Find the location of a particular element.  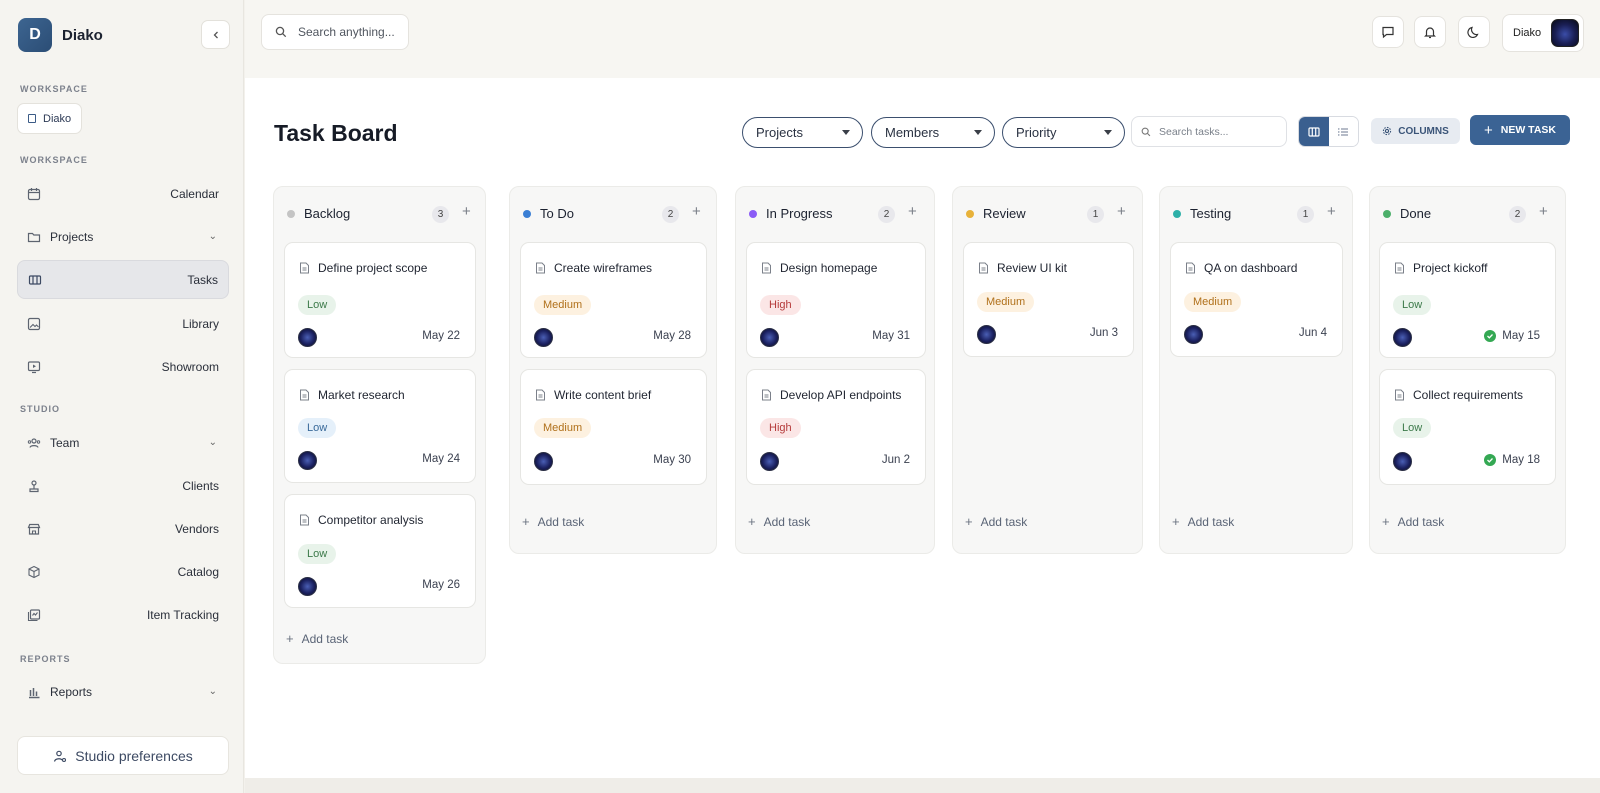

task-card: Competitor analysis Low May 26 is located at coordinates (380, 551).